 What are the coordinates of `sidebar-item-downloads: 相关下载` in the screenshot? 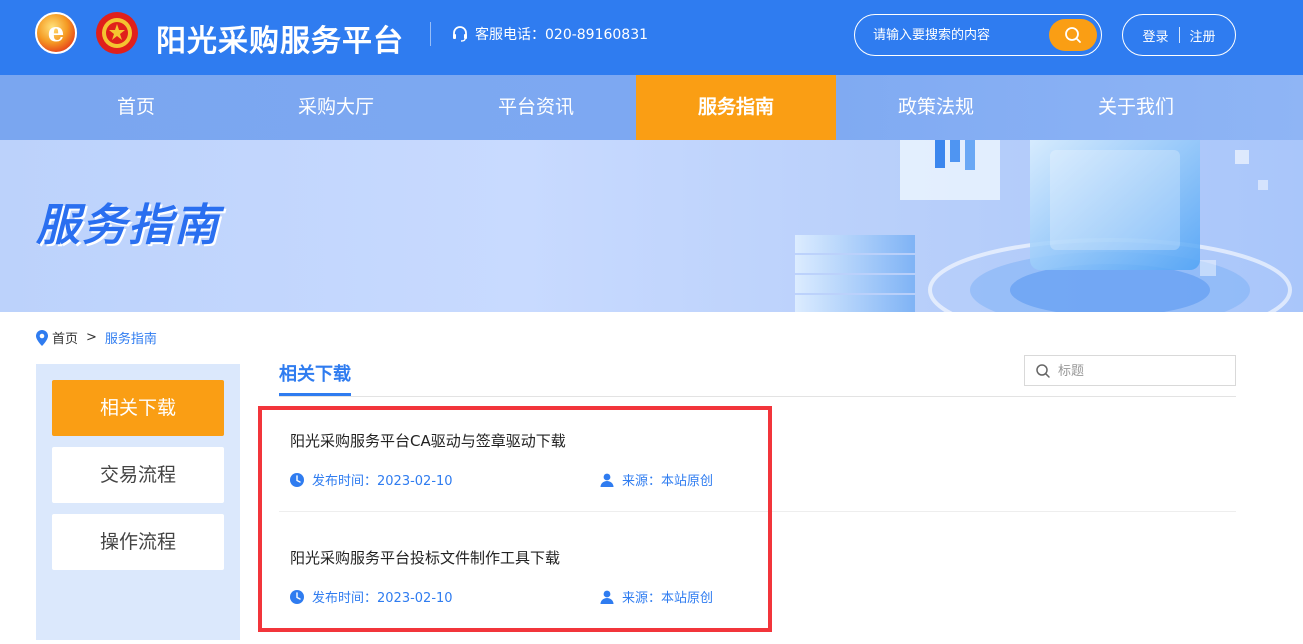 It's located at (138, 408).